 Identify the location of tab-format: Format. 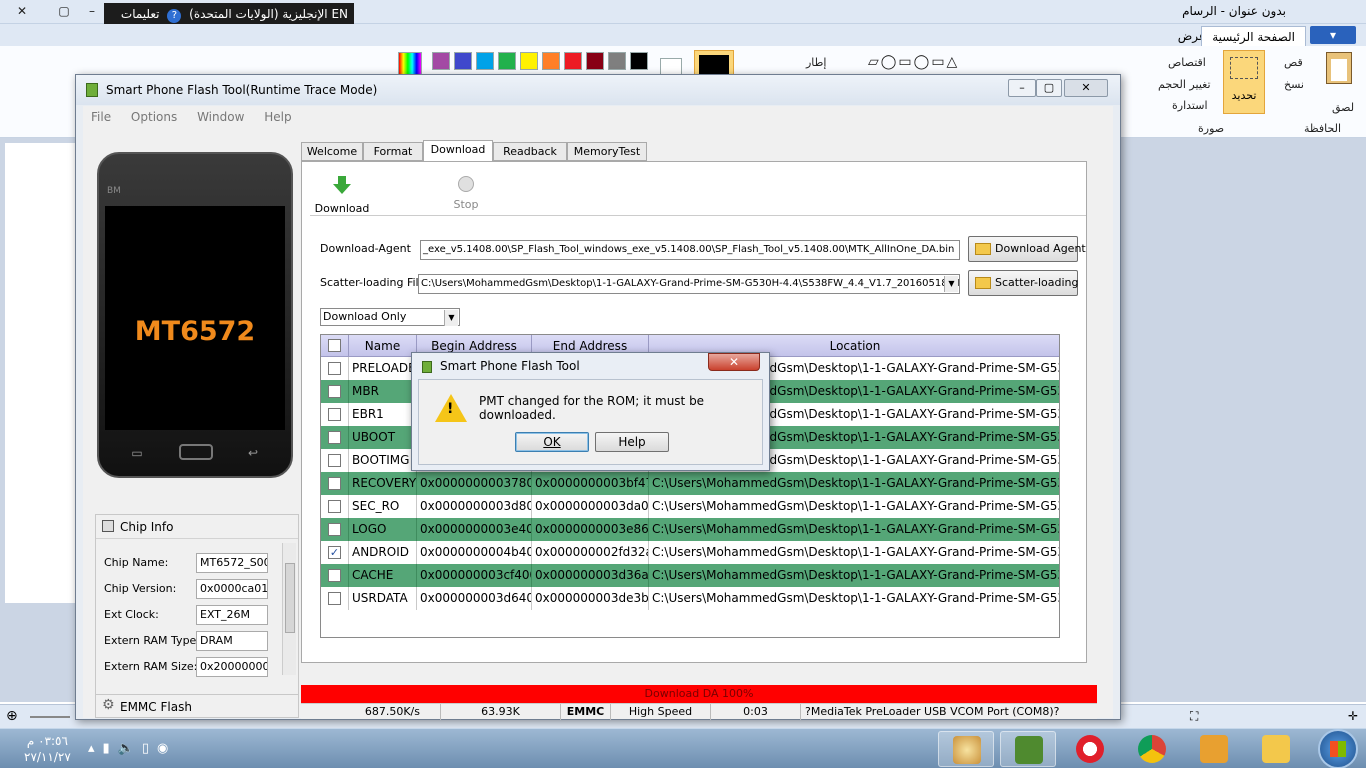
(393, 151).